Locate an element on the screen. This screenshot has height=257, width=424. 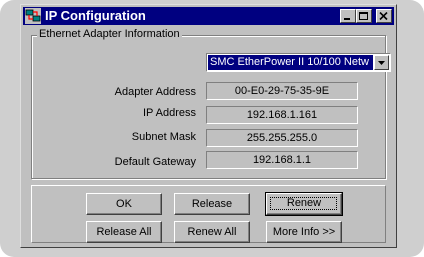
focus-rect is located at coordinates (303, 203).